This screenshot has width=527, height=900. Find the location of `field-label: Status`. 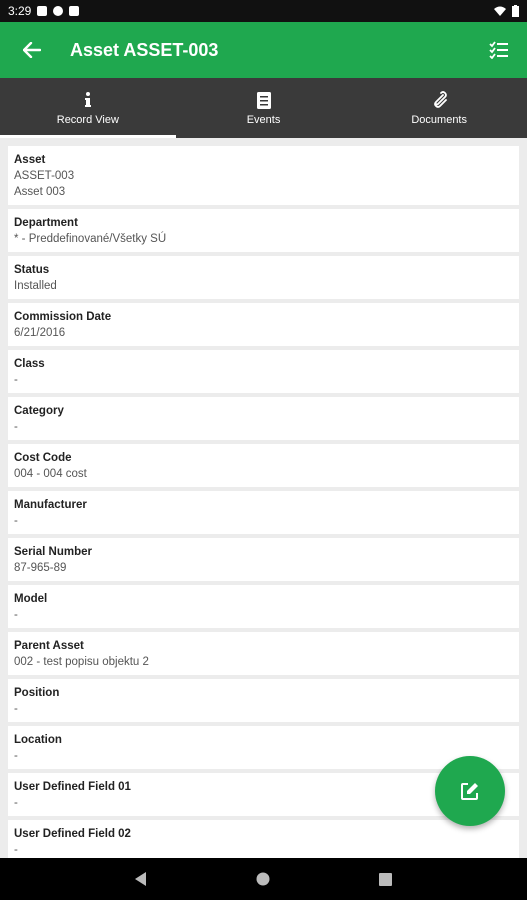

field-label: Status is located at coordinates (32, 270).